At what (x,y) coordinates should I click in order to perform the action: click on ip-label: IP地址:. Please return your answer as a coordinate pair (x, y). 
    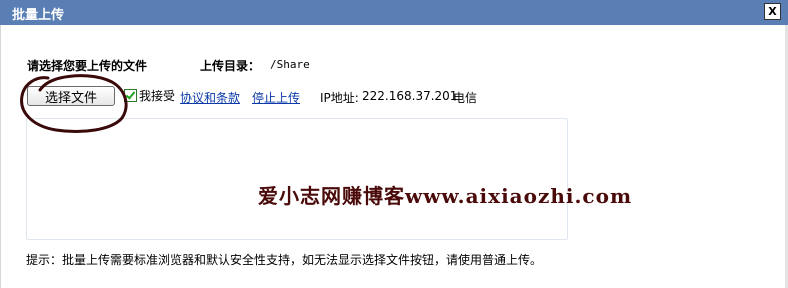
    Looking at the image, I should click on (339, 98).